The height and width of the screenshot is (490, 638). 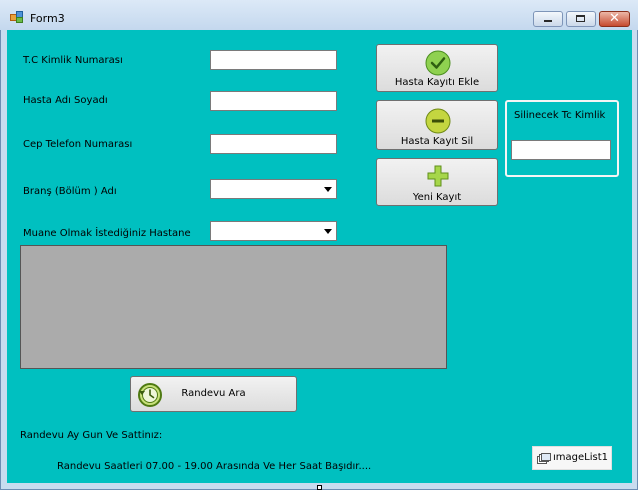 I want to click on name-input, so click(x=273, y=101).